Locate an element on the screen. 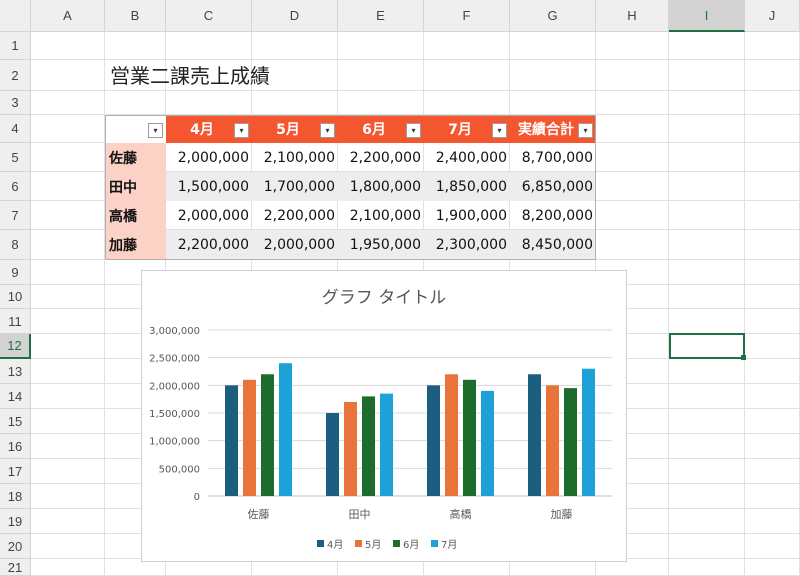  column-header-J: J is located at coordinates (772, 16).